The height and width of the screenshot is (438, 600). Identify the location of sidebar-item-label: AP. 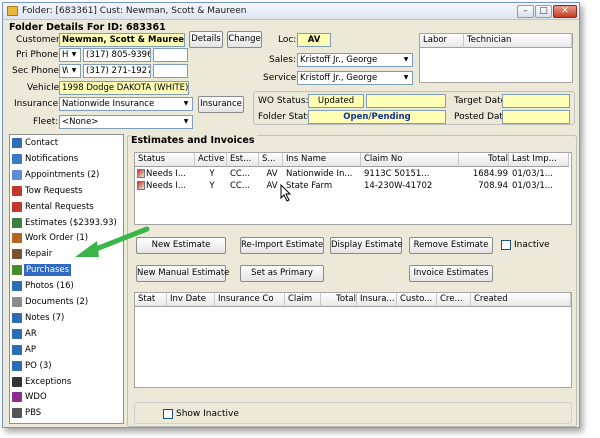
(30, 349).